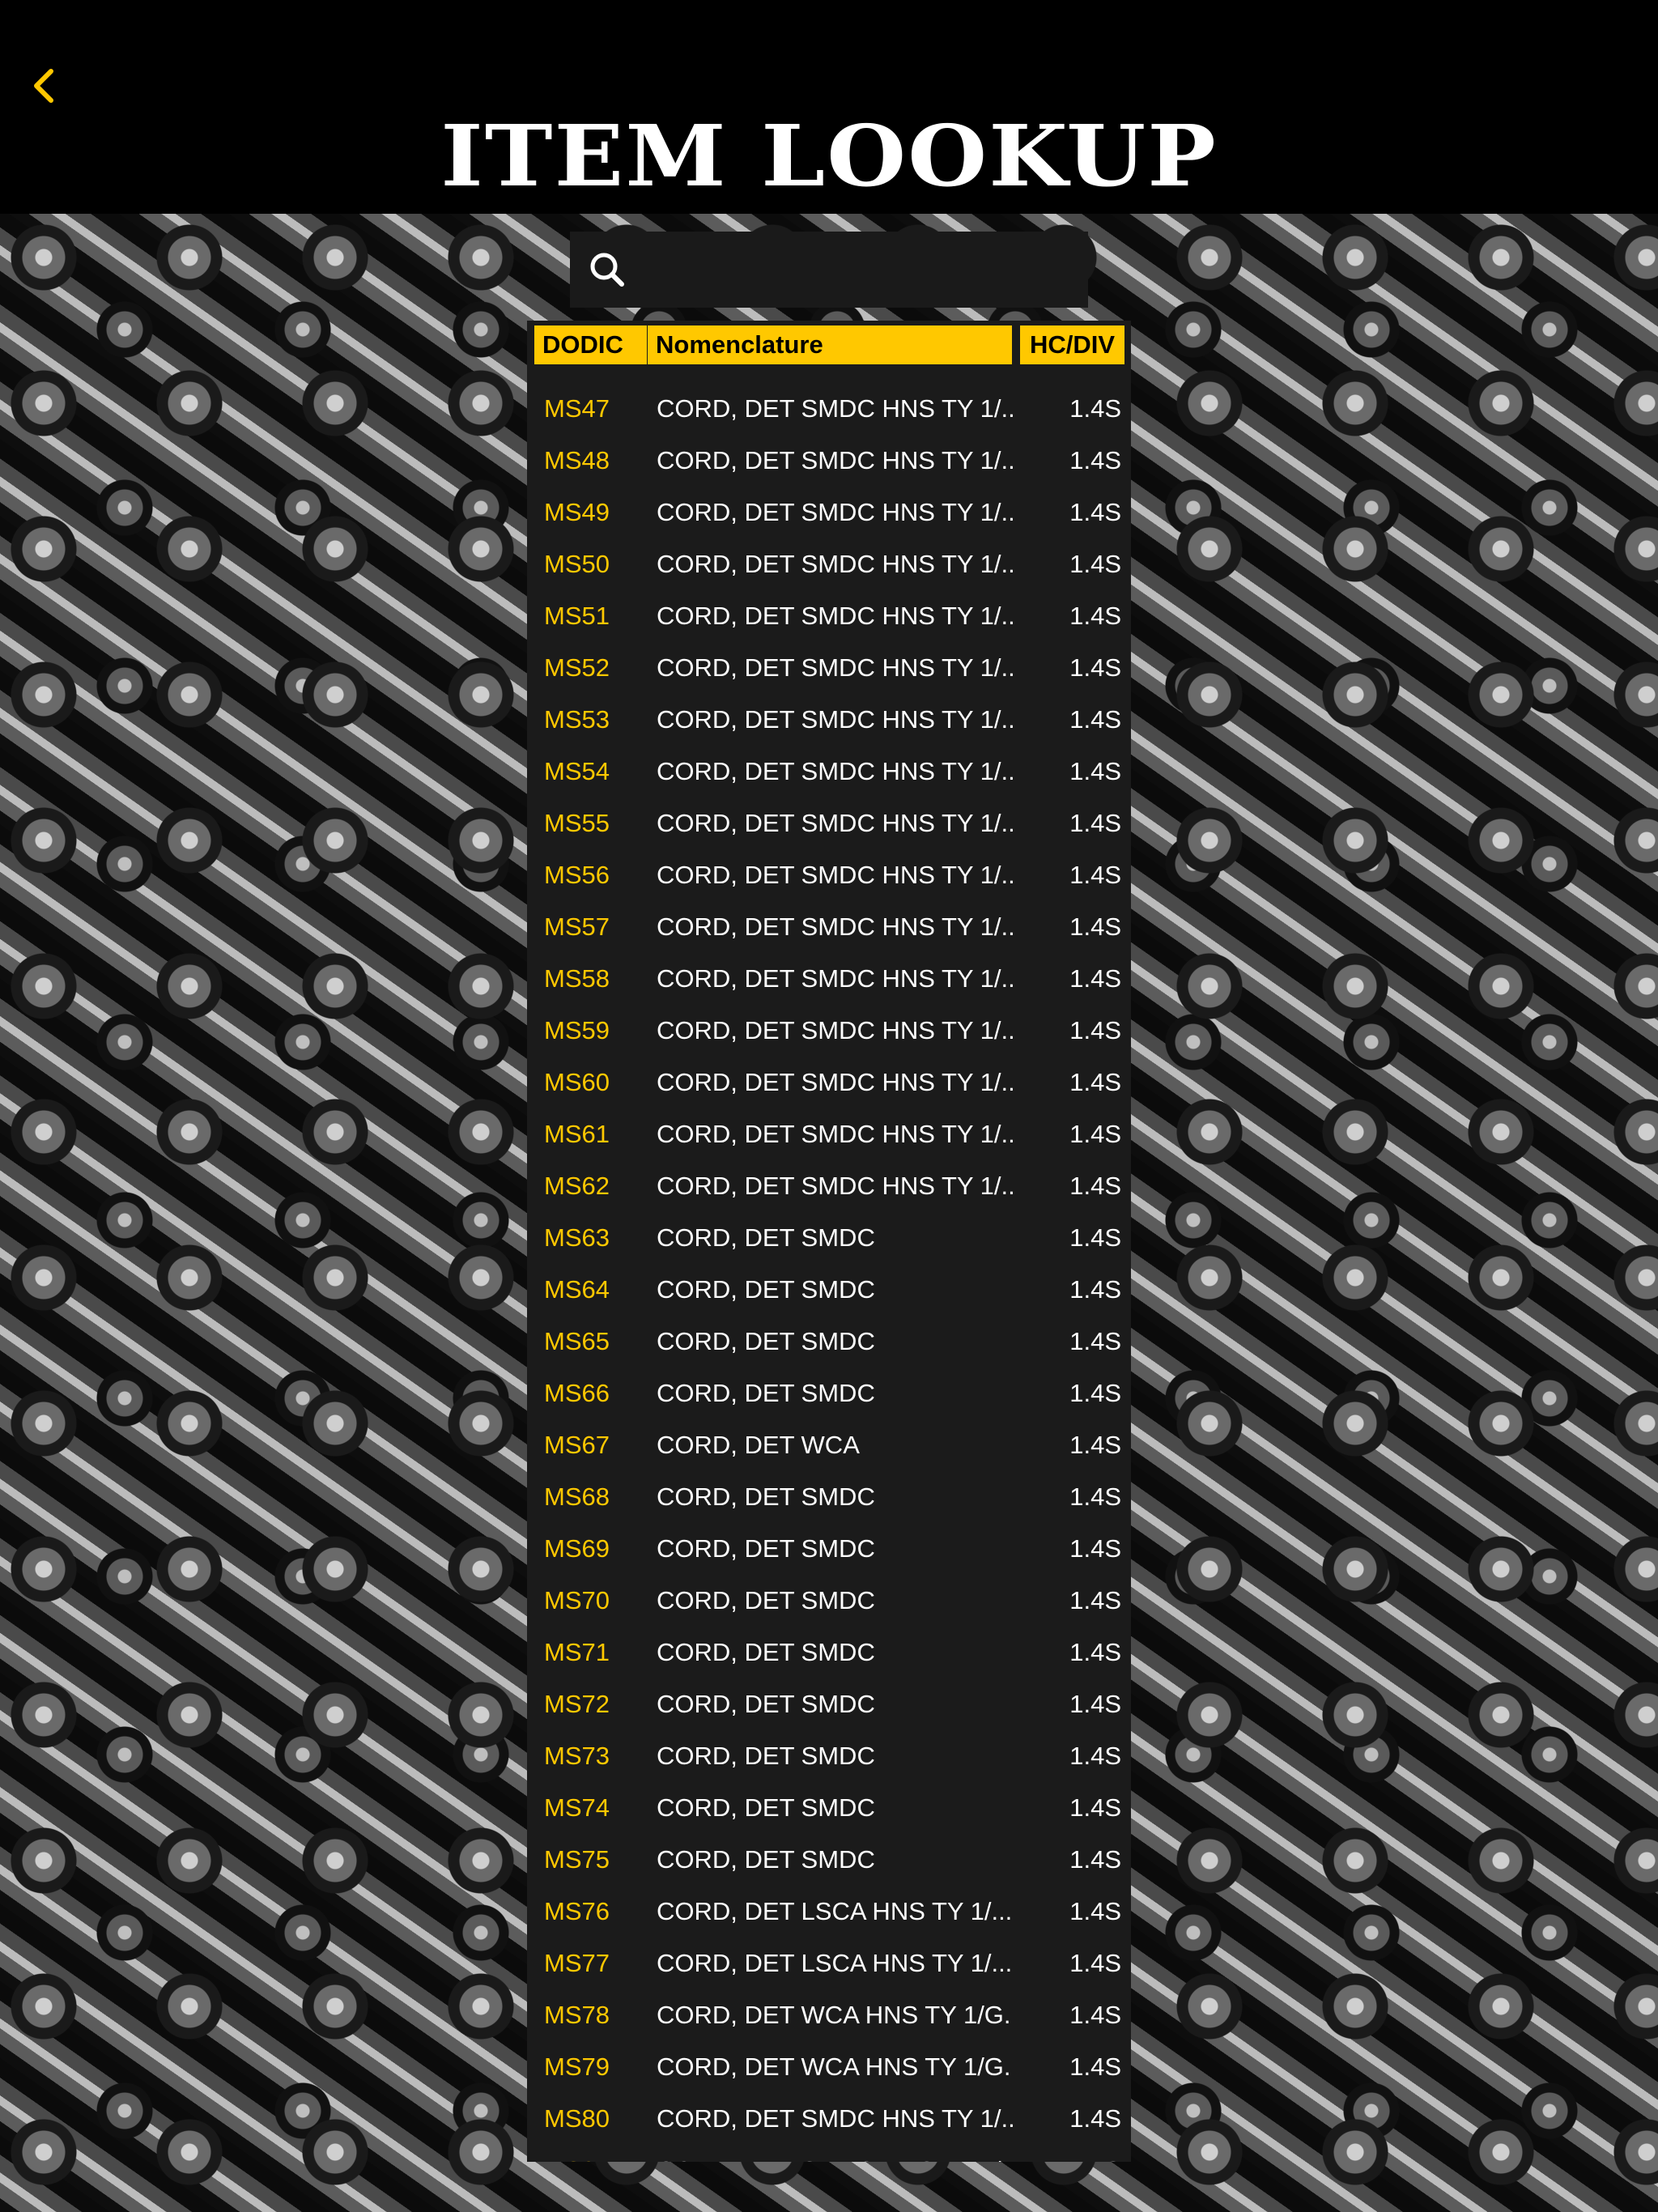 The image size is (1658, 2212). Describe the element at coordinates (577, 2118) in the screenshot. I see `cell-dodic: MS80` at that location.